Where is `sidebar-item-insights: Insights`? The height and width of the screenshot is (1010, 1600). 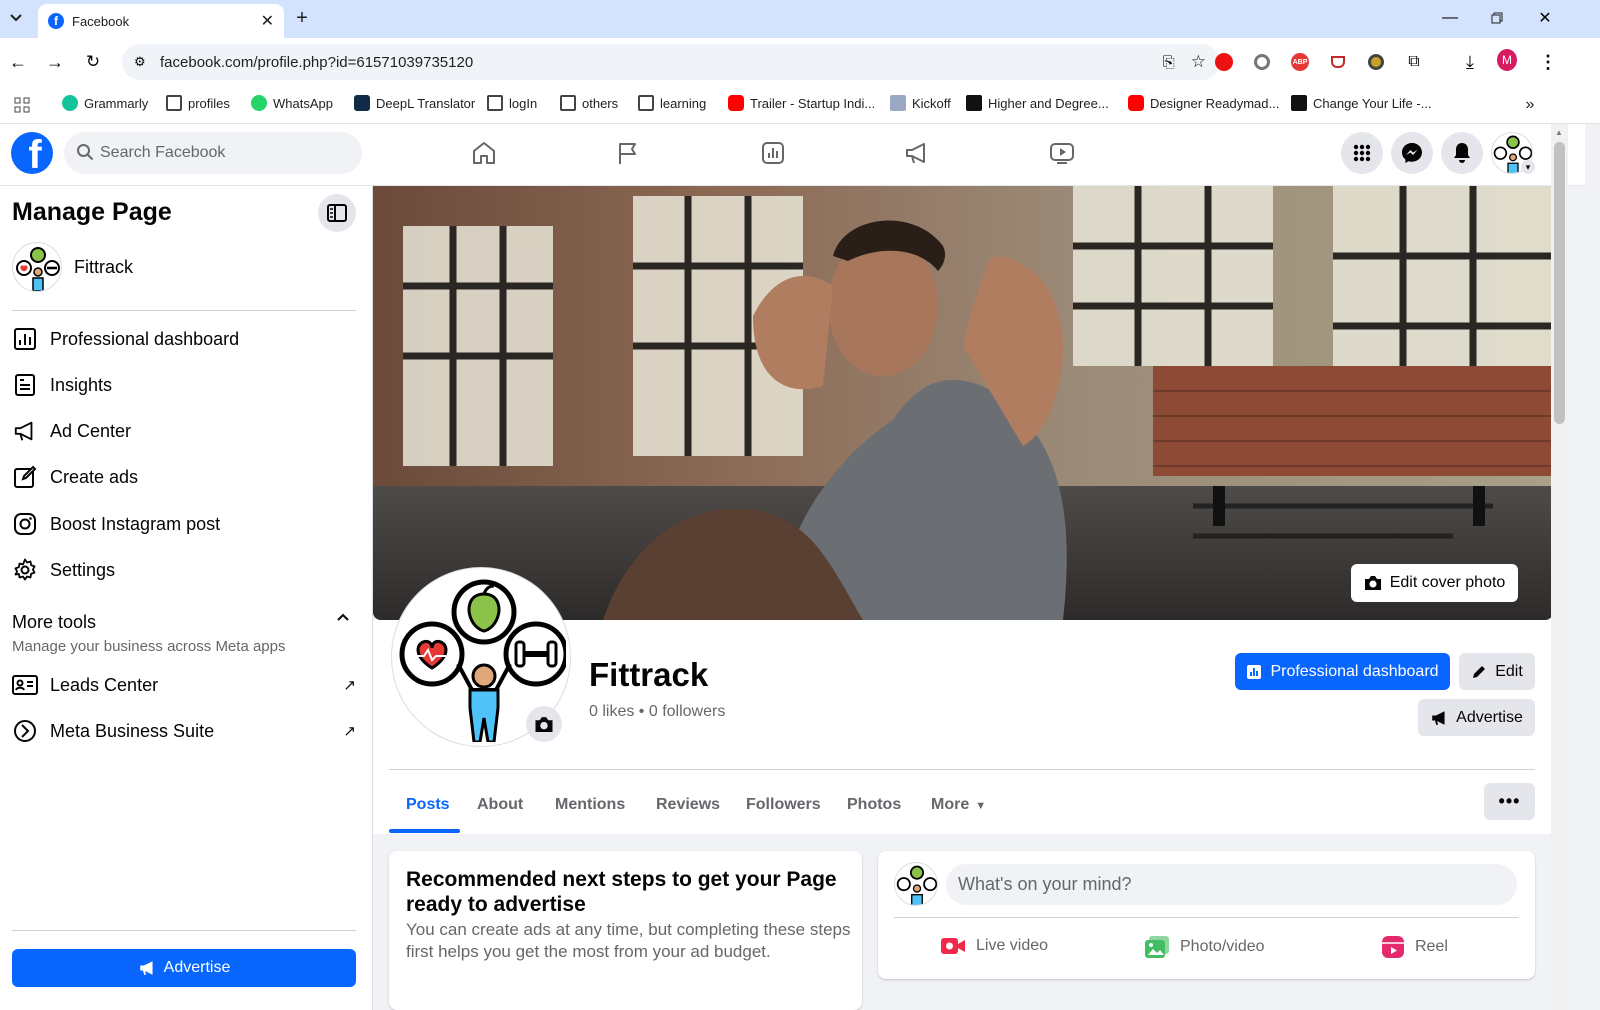
sidebar-item-insights: Insights is located at coordinates (62, 385).